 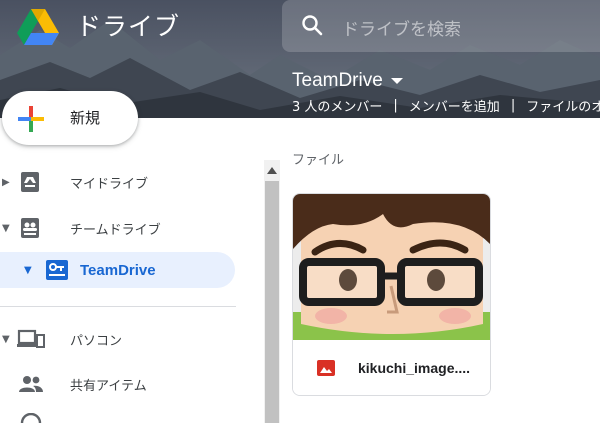 I want to click on search-icon, so click(x=312, y=25).